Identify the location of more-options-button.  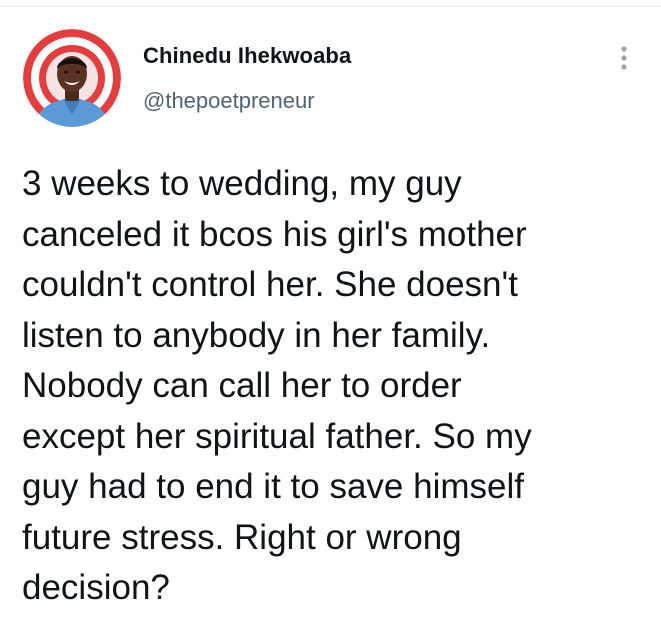
(624, 58).